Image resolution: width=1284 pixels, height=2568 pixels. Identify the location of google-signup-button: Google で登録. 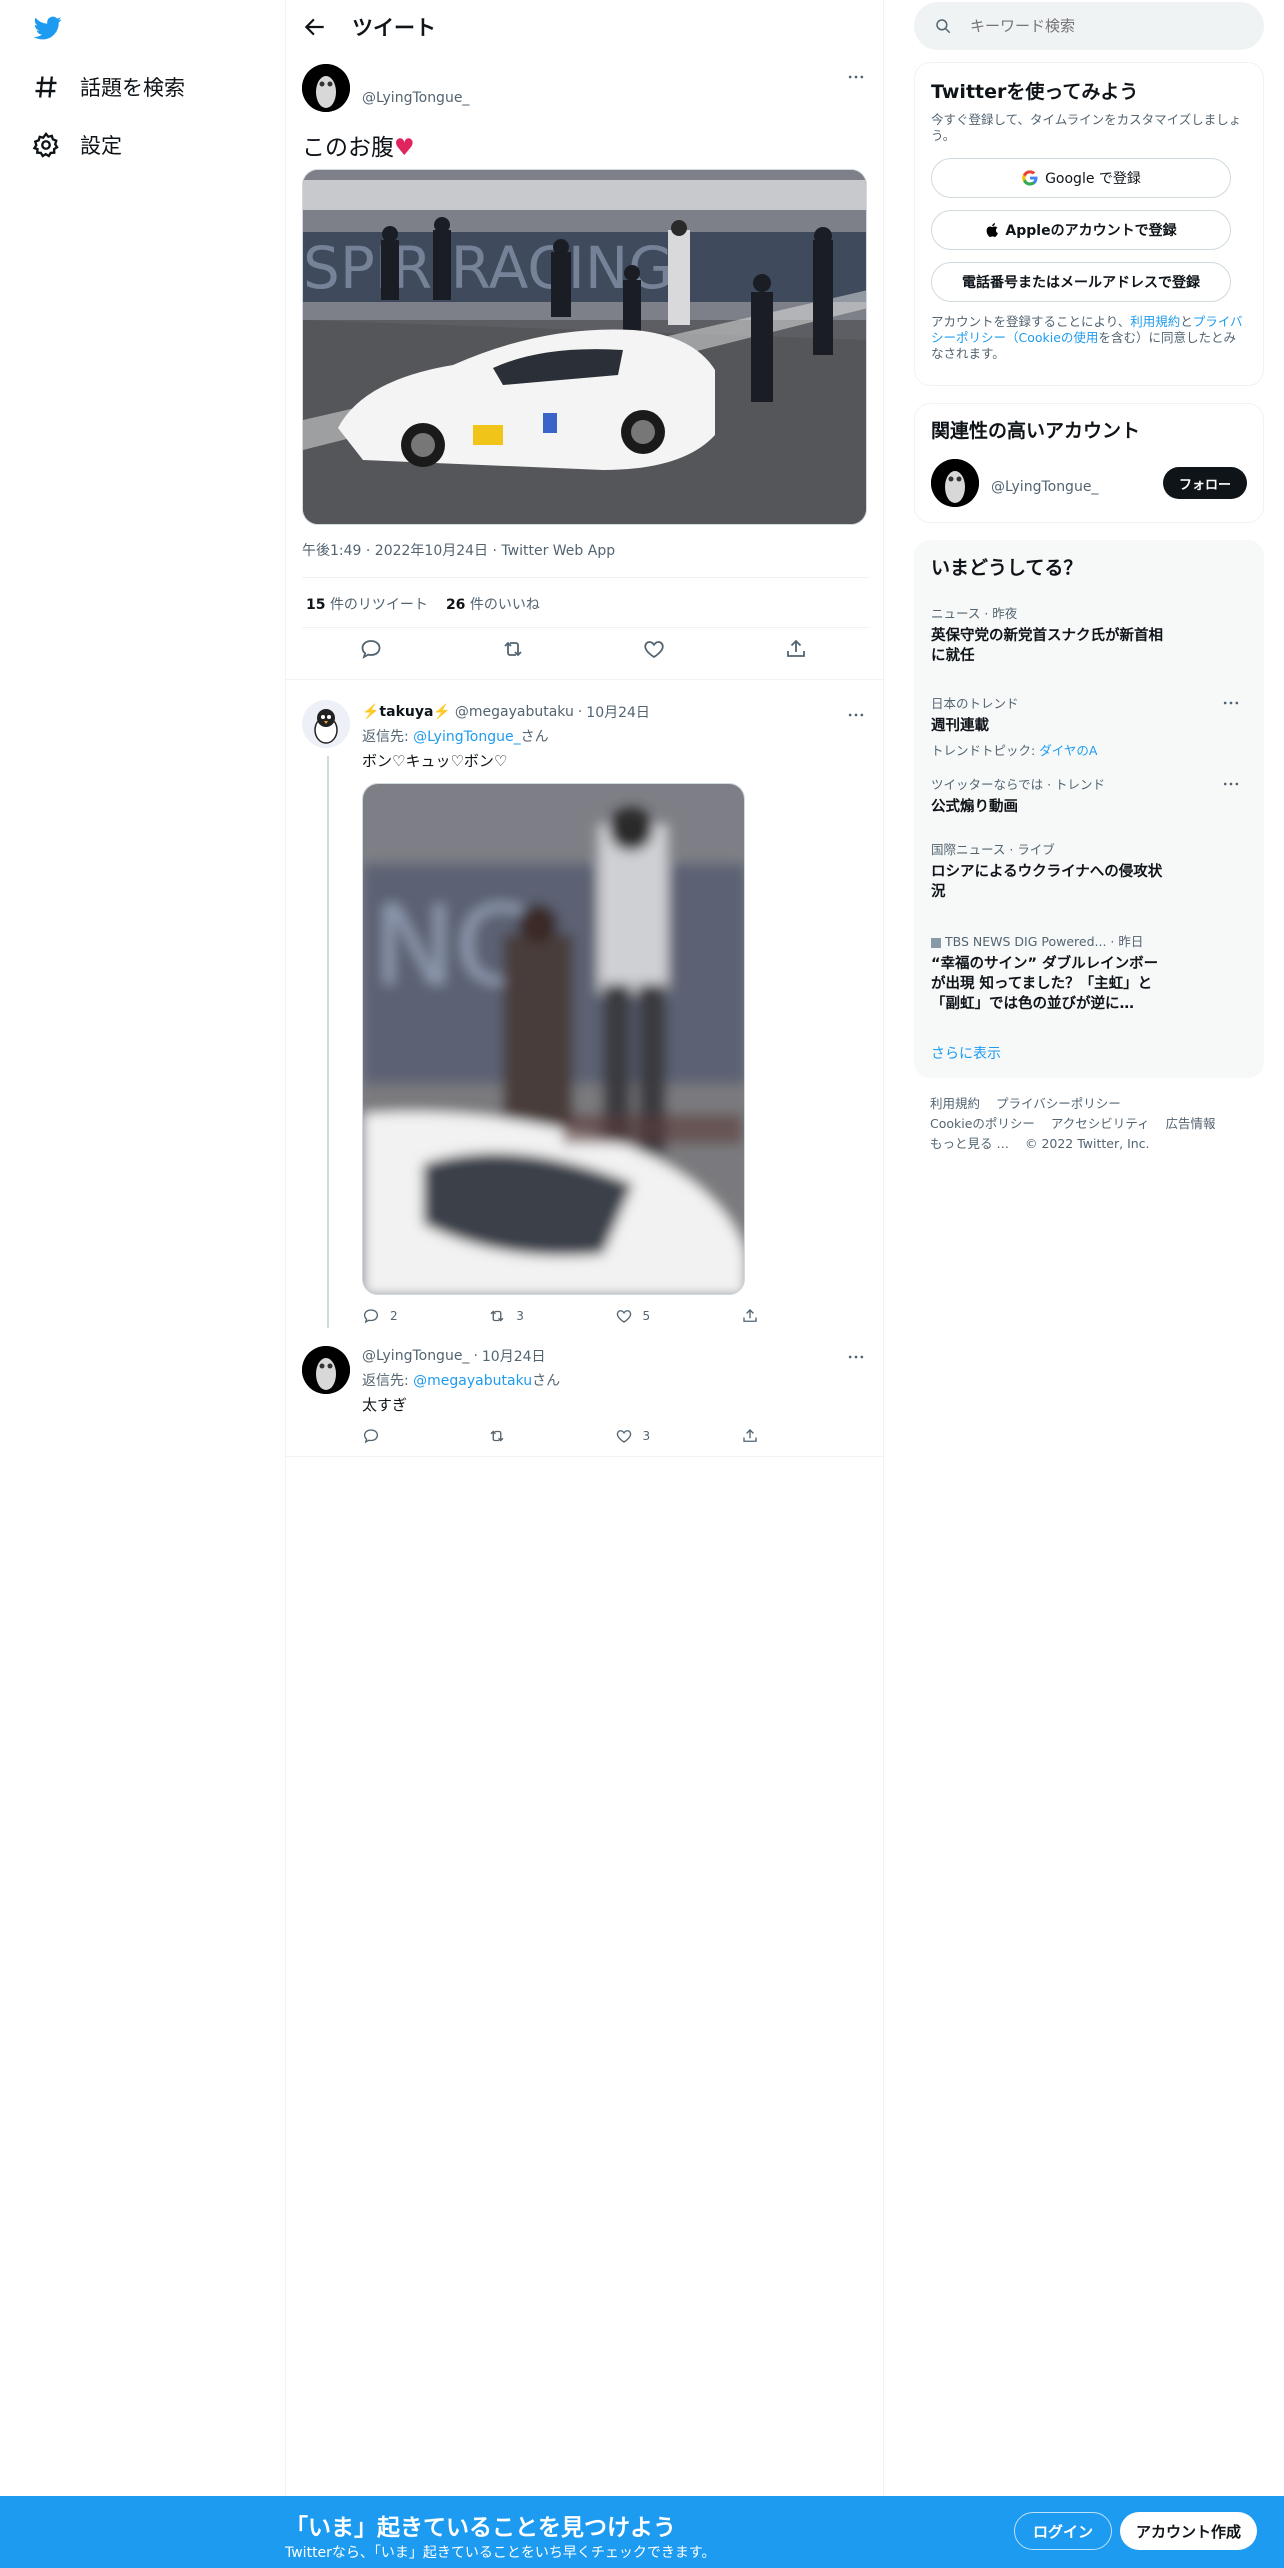
(1081, 178).